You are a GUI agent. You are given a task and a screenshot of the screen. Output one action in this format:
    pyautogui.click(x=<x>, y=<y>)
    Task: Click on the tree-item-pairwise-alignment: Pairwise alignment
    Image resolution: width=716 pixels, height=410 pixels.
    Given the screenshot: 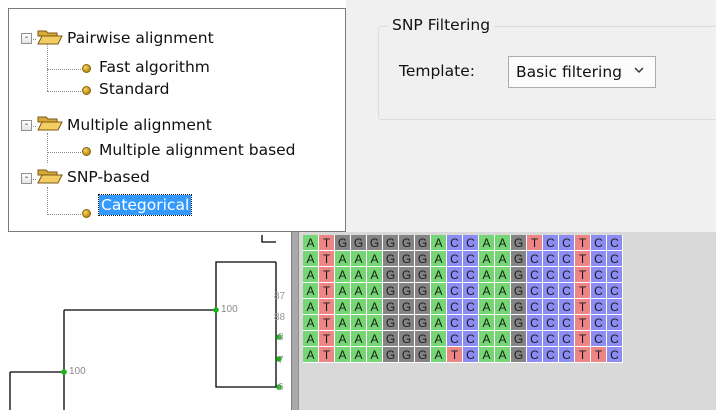 What is the action you would take?
    pyautogui.click(x=140, y=38)
    